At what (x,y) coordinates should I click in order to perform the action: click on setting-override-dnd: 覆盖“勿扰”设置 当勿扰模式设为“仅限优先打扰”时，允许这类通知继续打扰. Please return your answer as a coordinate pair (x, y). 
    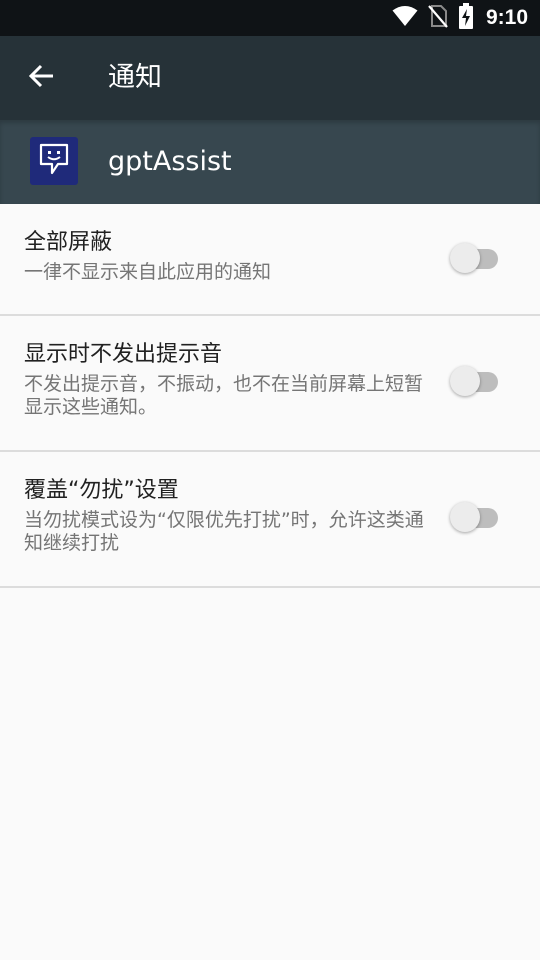
    Looking at the image, I should click on (270, 520).